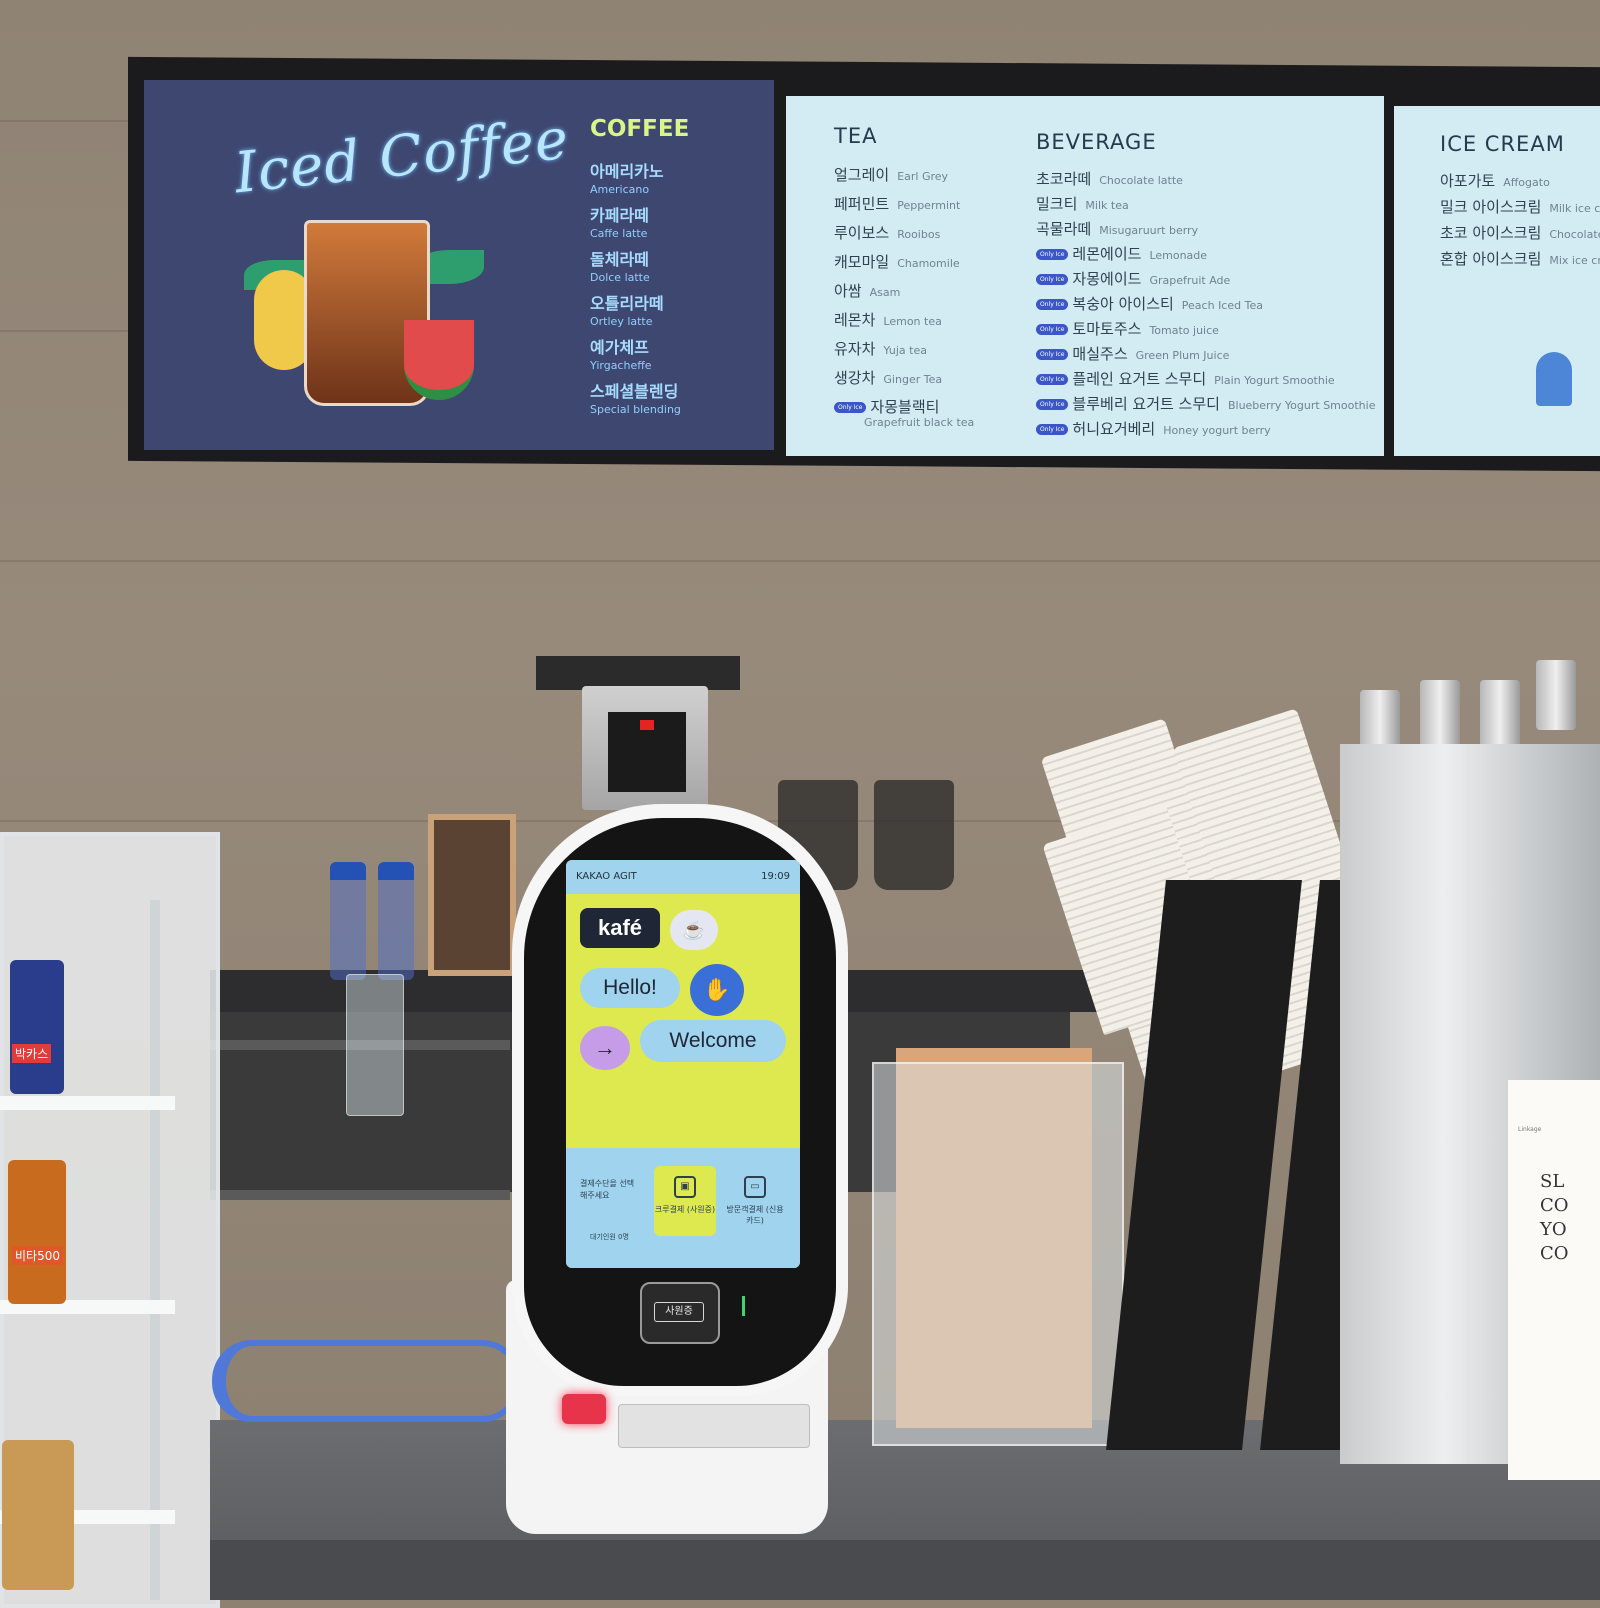 The image size is (1600, 1608). What do you see at coordinates (891, 175) in the screenshot?
I see `menu-item: 얼그레이 Earl Grey` at bounding box center [891, 175].